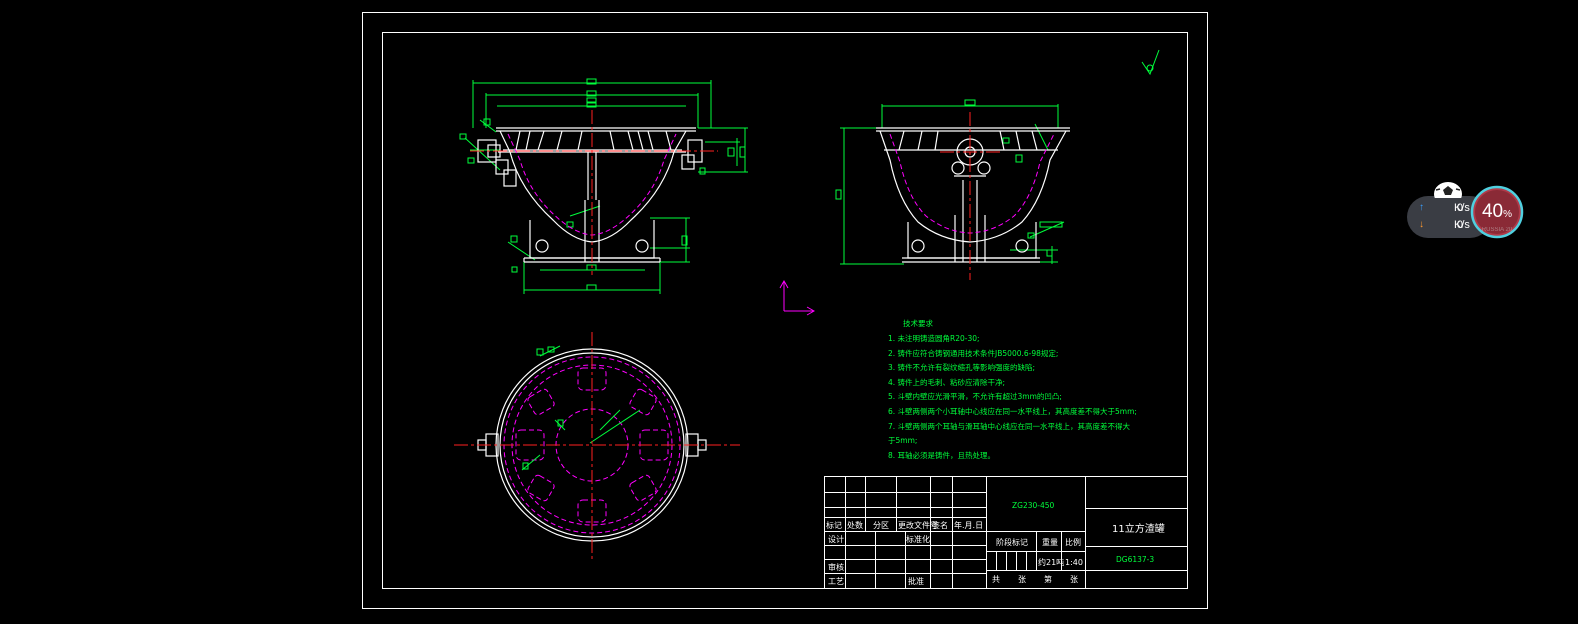 This screenshot has width=1578, height=624. What do you see at coordinates (1448, 190) in the screenshot?
I see `football-icon` at bounding box center [1448, 190].